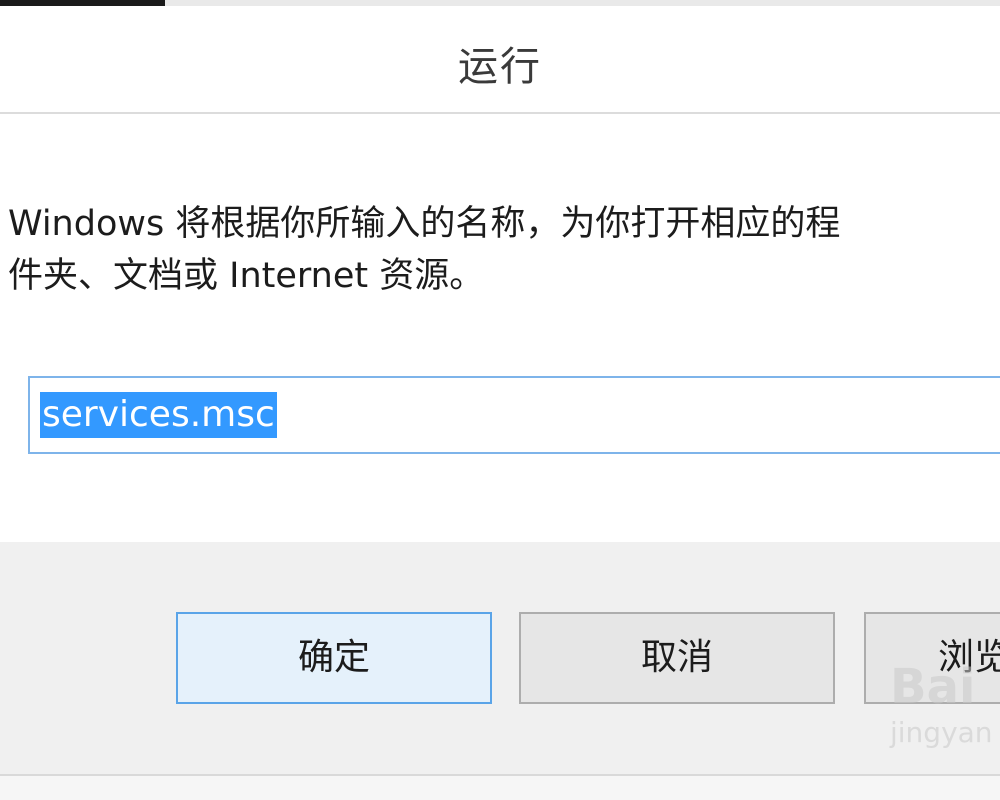 This screenshot has width=1000, height=800. What do you see at coordinates (246, 276) in the screenshot?
I see `description-line-2: 件夹、文档或 Internet 资源。` at bounding box center [246, 276].